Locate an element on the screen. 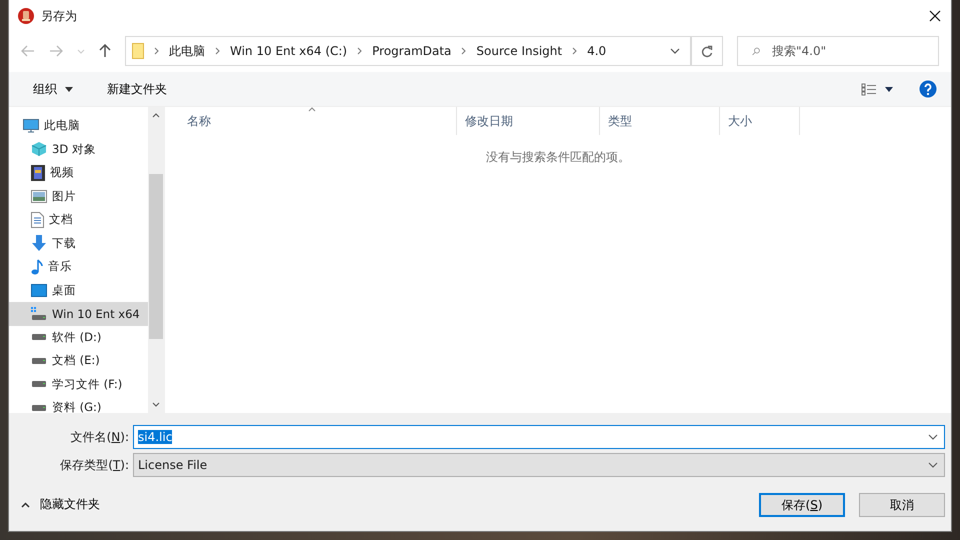 This screenshot has width=960, height=540. window-title: 另存为 is located at coordinates (59, 16).